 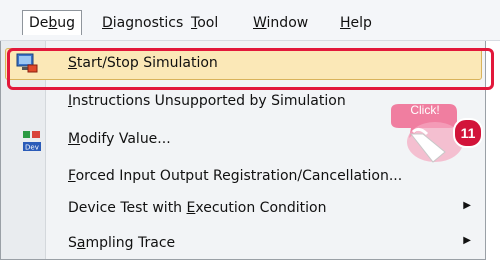 I want to click on menu-window: Window, so click(x=280, y=23).